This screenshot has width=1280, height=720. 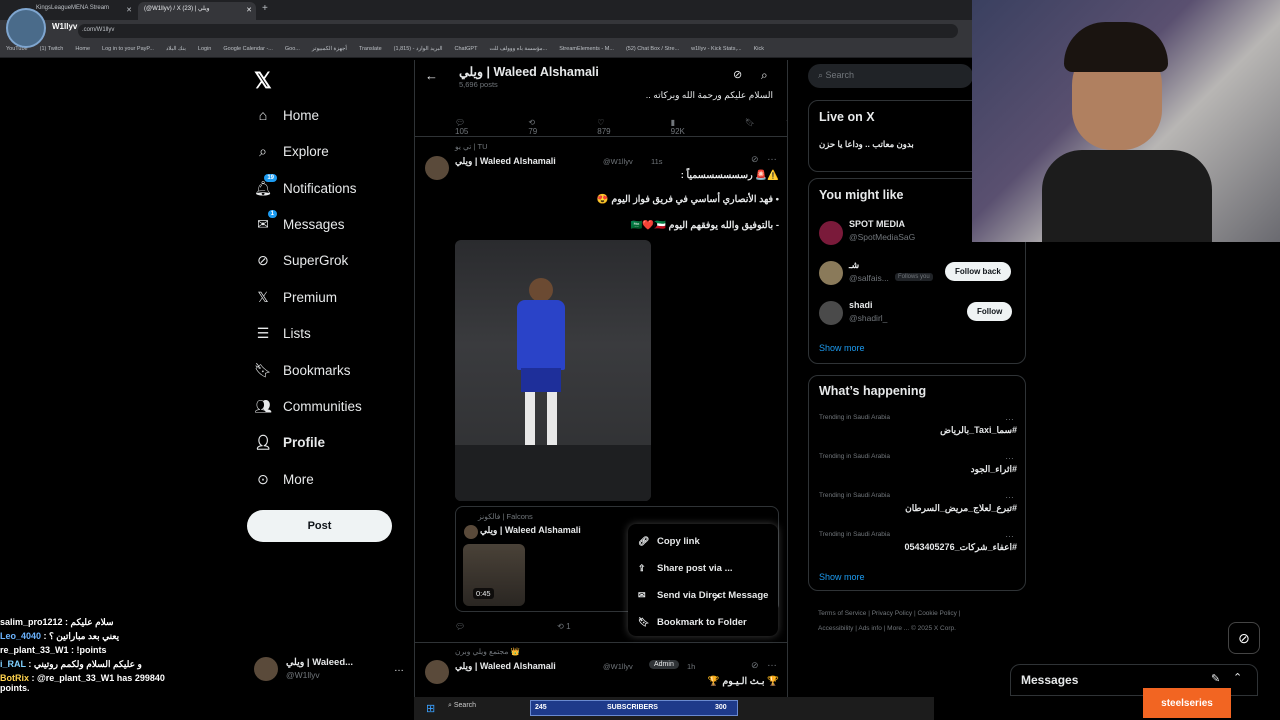 I want to click on windows-start-icon: ⊞, so click(x=430, y=708).